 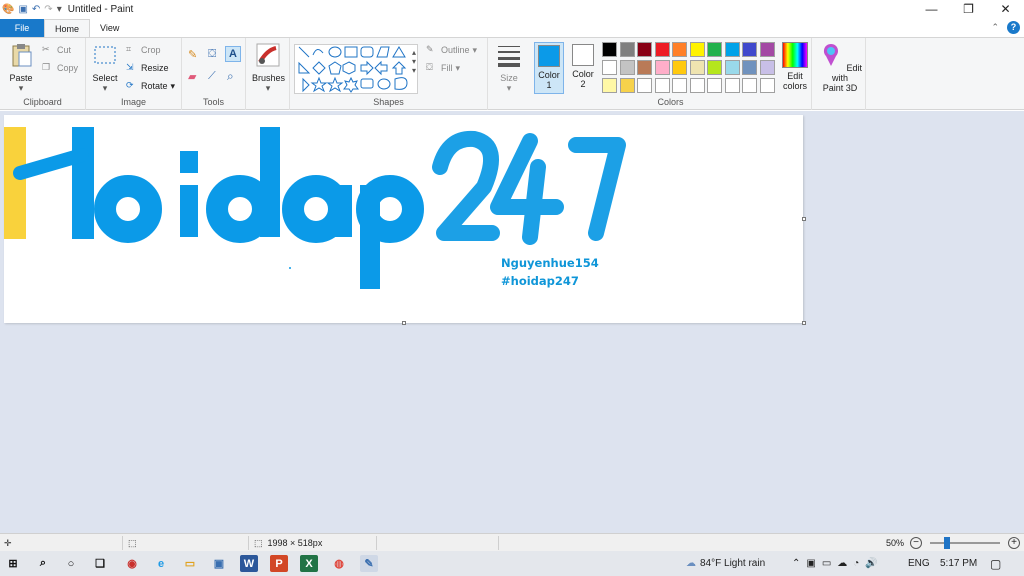 I want to click on chrome-icon: ◍, so click(x=339, y=563).